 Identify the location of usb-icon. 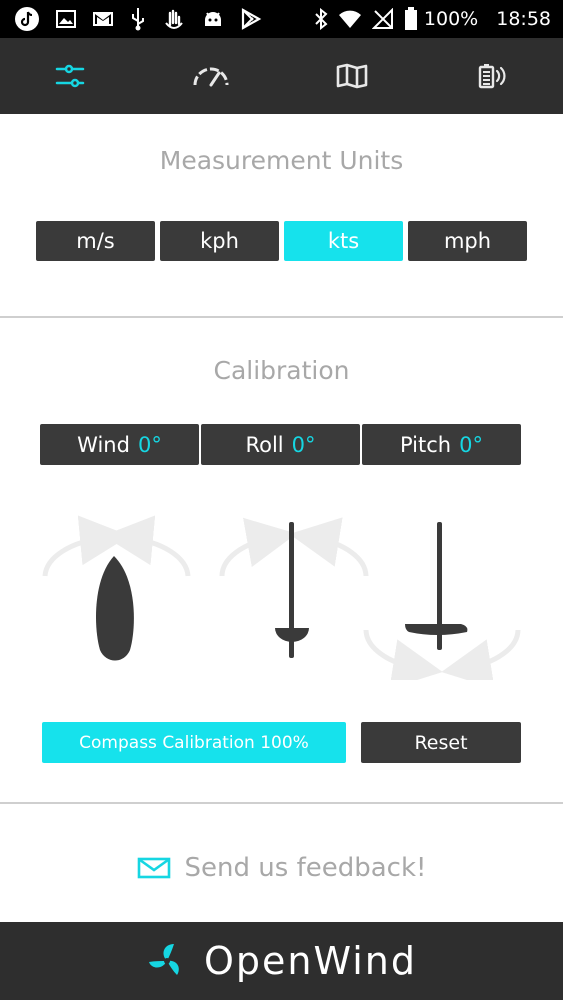
(138, 19).